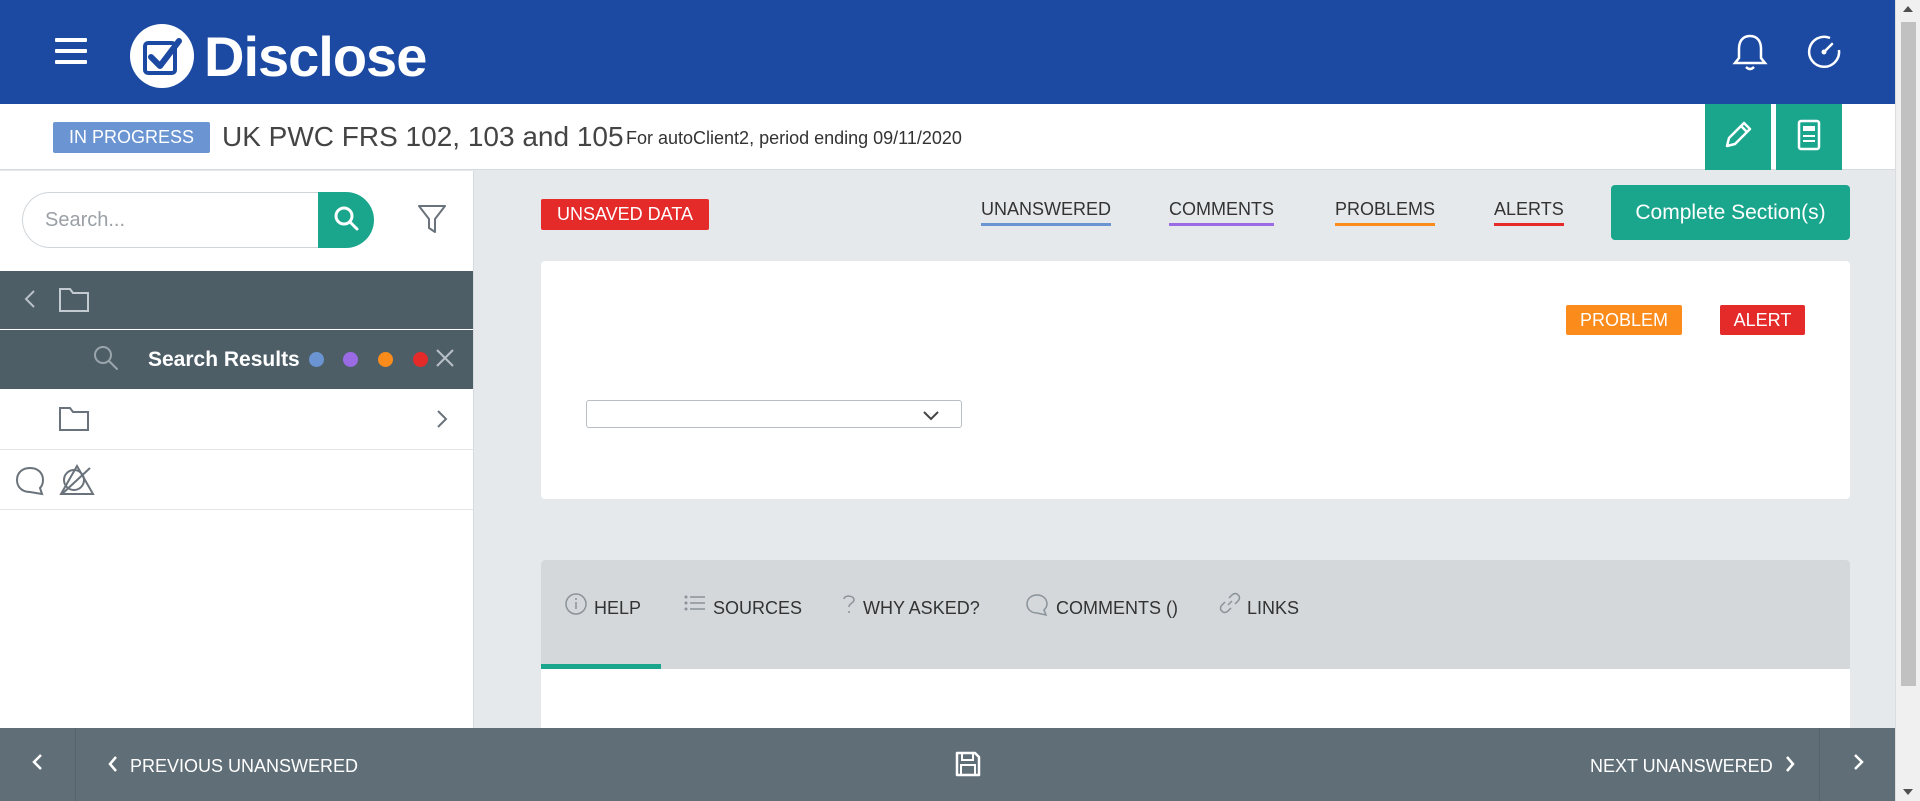  What do you see at coordinates (432, 219) in the screenshot?
I see `filter-icon` at bounding box center [432, 219].